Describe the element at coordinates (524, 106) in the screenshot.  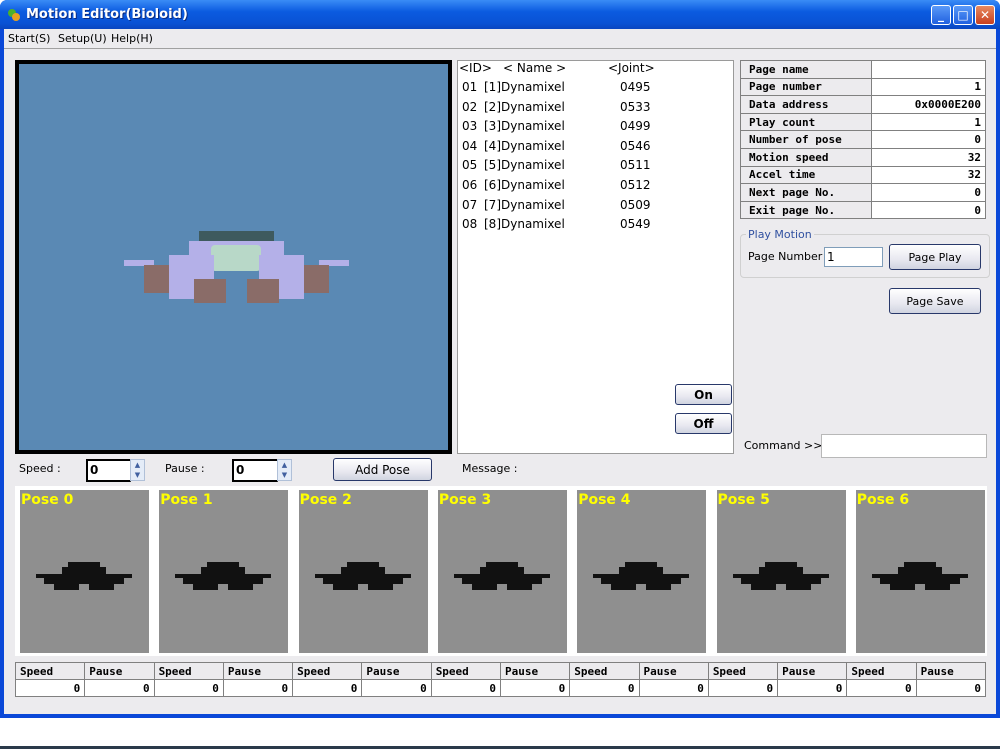
I see `joint-name: [2]Dynamixel` at that location.